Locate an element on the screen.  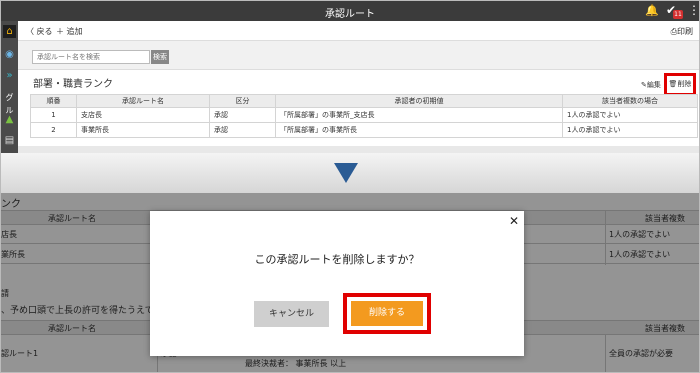
flag-icon: ▲ is located at coordinates (9, 119).